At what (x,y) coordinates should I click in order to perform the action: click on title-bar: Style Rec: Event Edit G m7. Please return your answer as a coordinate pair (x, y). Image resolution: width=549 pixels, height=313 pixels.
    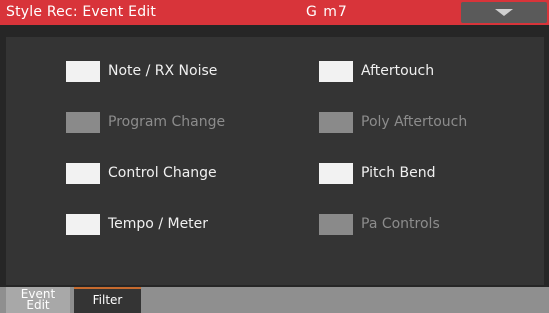
    Looking at the image, I should click on (274, 12).